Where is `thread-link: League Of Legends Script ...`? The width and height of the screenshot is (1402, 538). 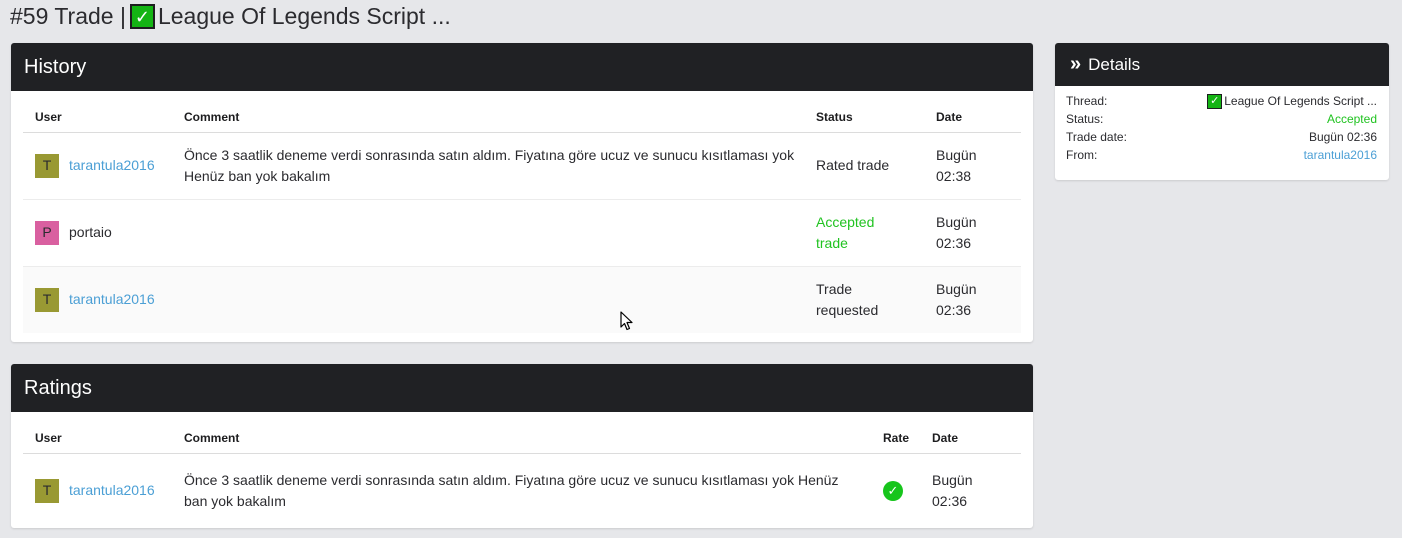
thread-link: League Of Legends Script ... is located at coordinates (1300, 101).